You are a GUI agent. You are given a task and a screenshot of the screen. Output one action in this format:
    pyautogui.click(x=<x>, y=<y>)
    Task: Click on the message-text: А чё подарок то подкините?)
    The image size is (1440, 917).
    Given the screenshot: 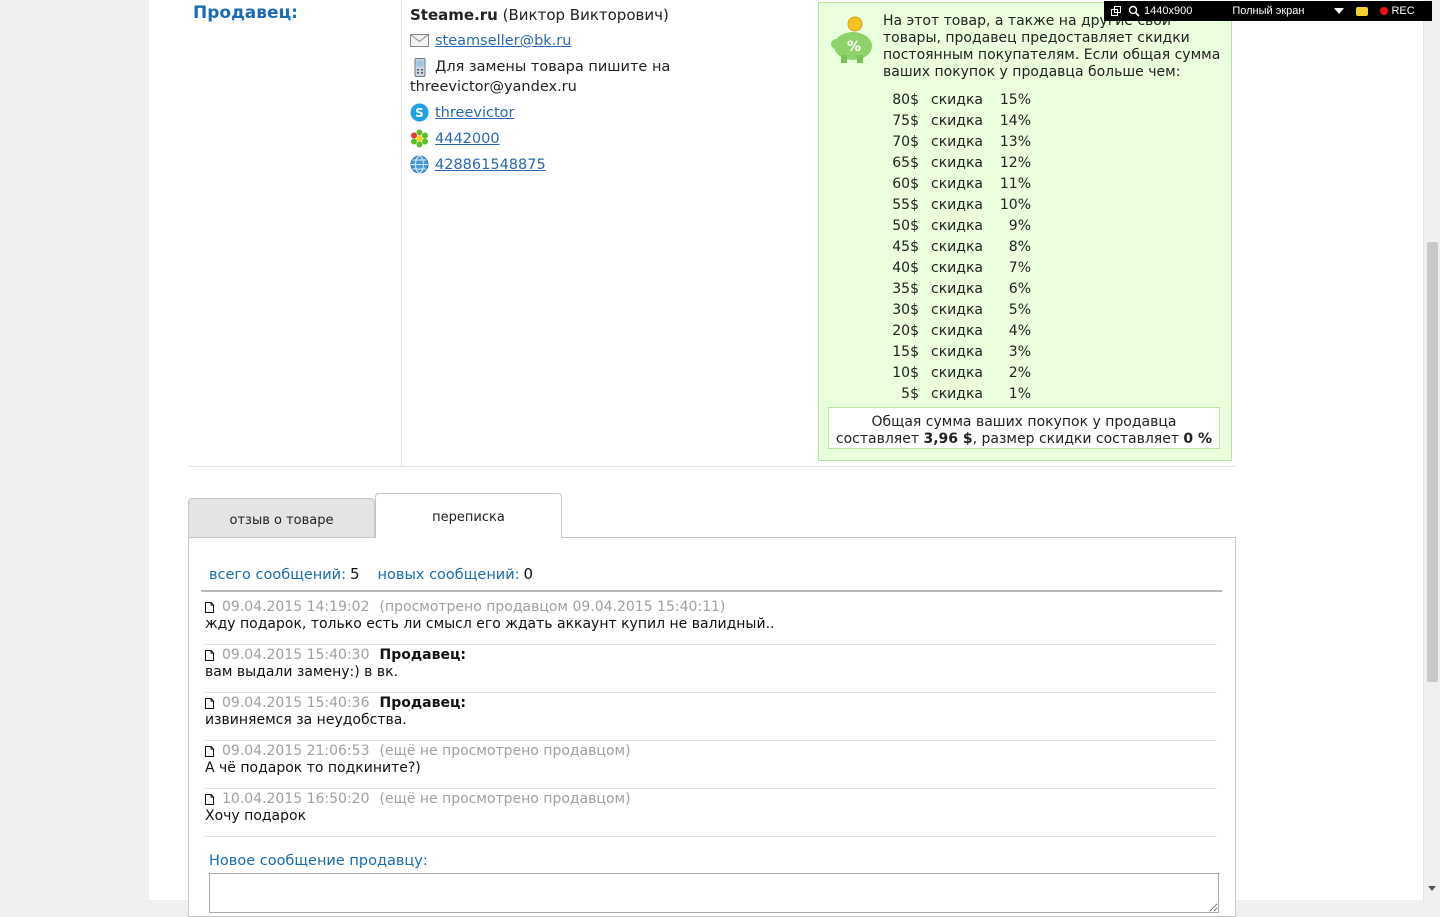 What is the action you would take?
    pyautogui.click(x=313, y=768)
    